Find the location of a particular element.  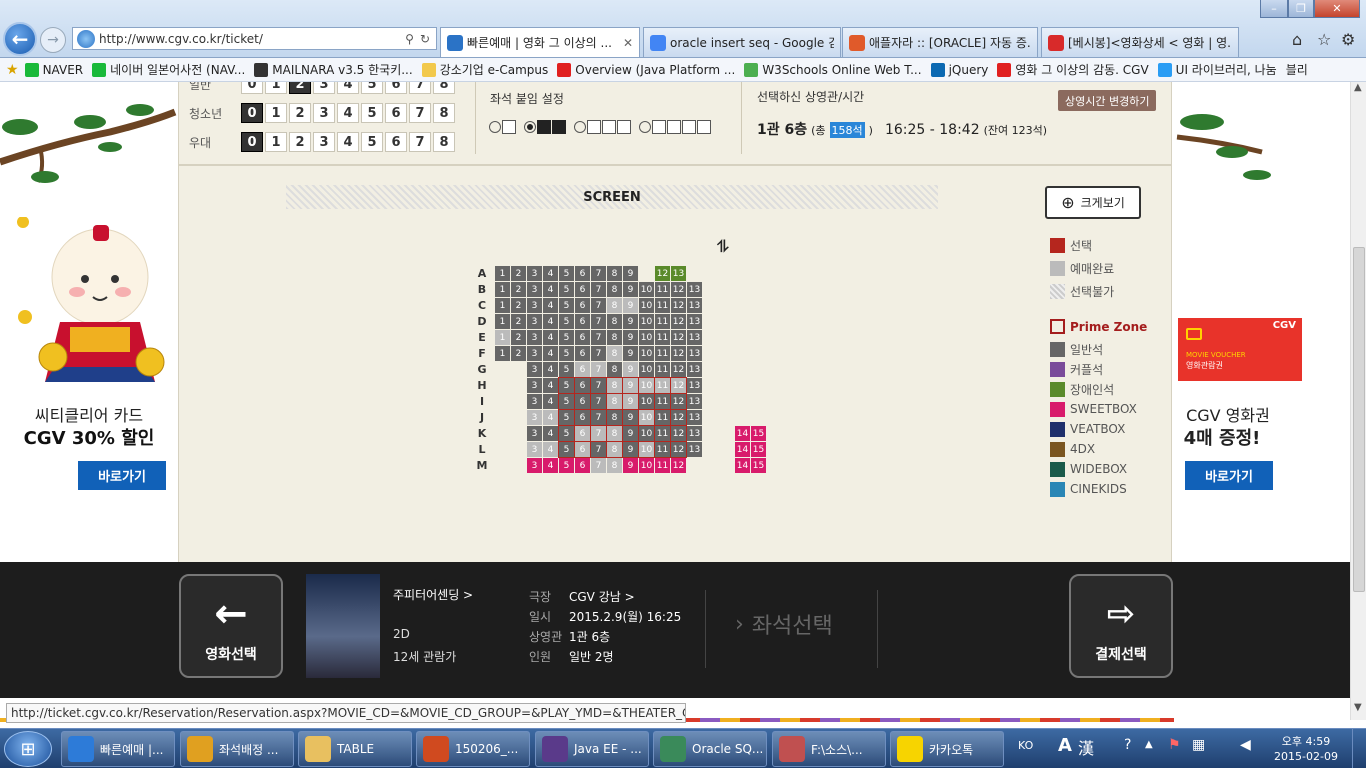

zoom-button: ⊕ 크게보기 is located at coordinates (1093, 202).